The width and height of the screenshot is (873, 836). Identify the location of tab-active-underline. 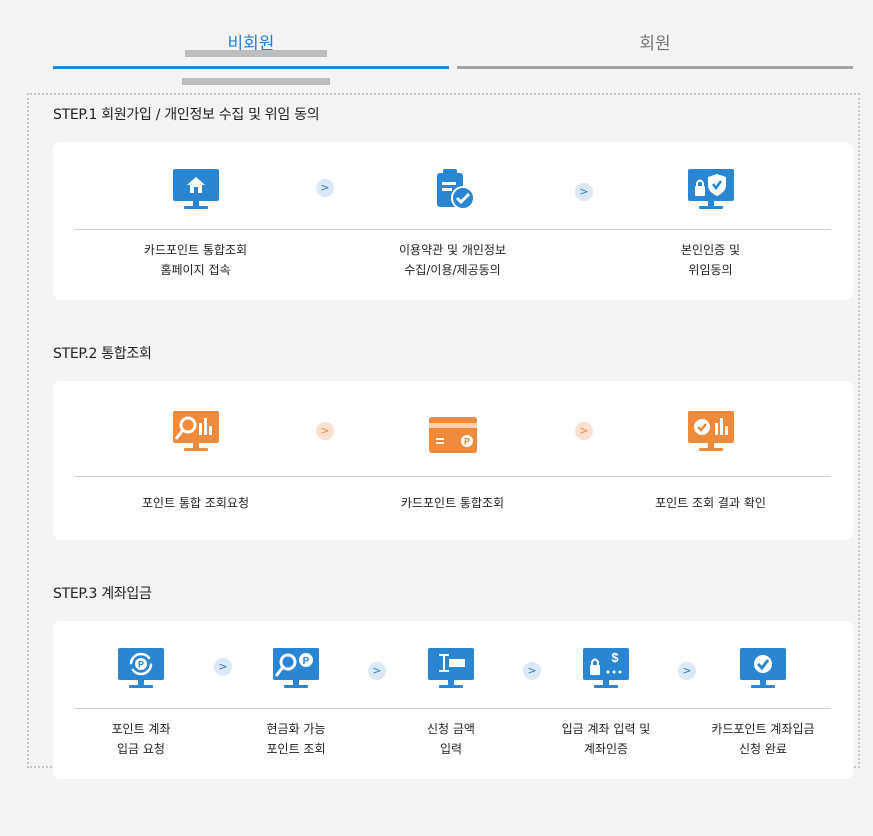
(251, 67).